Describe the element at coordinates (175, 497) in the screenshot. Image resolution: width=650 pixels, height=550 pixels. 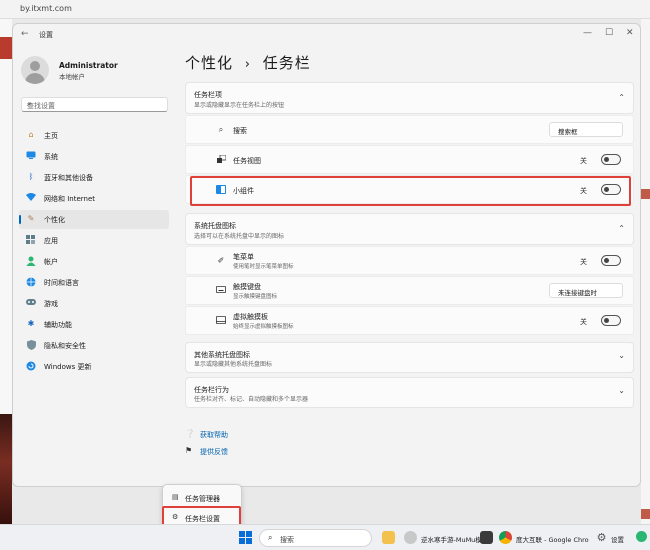
I see `task-manager-icon: ▤` at that location.